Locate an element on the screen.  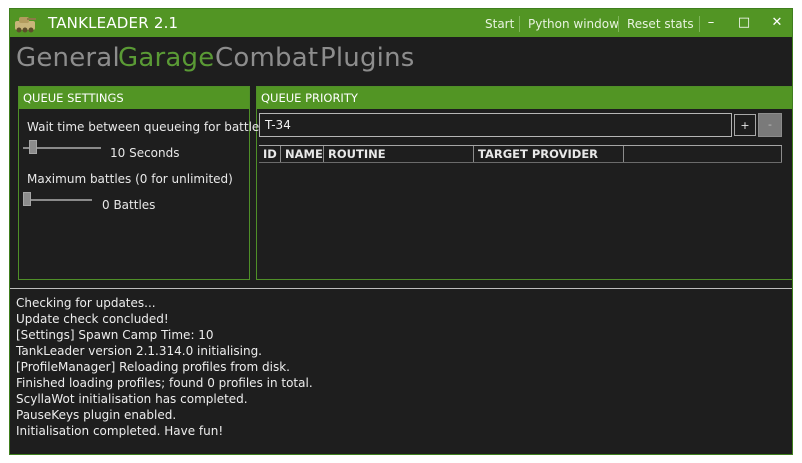
tab-general: General is located at coordinates (68, 58).